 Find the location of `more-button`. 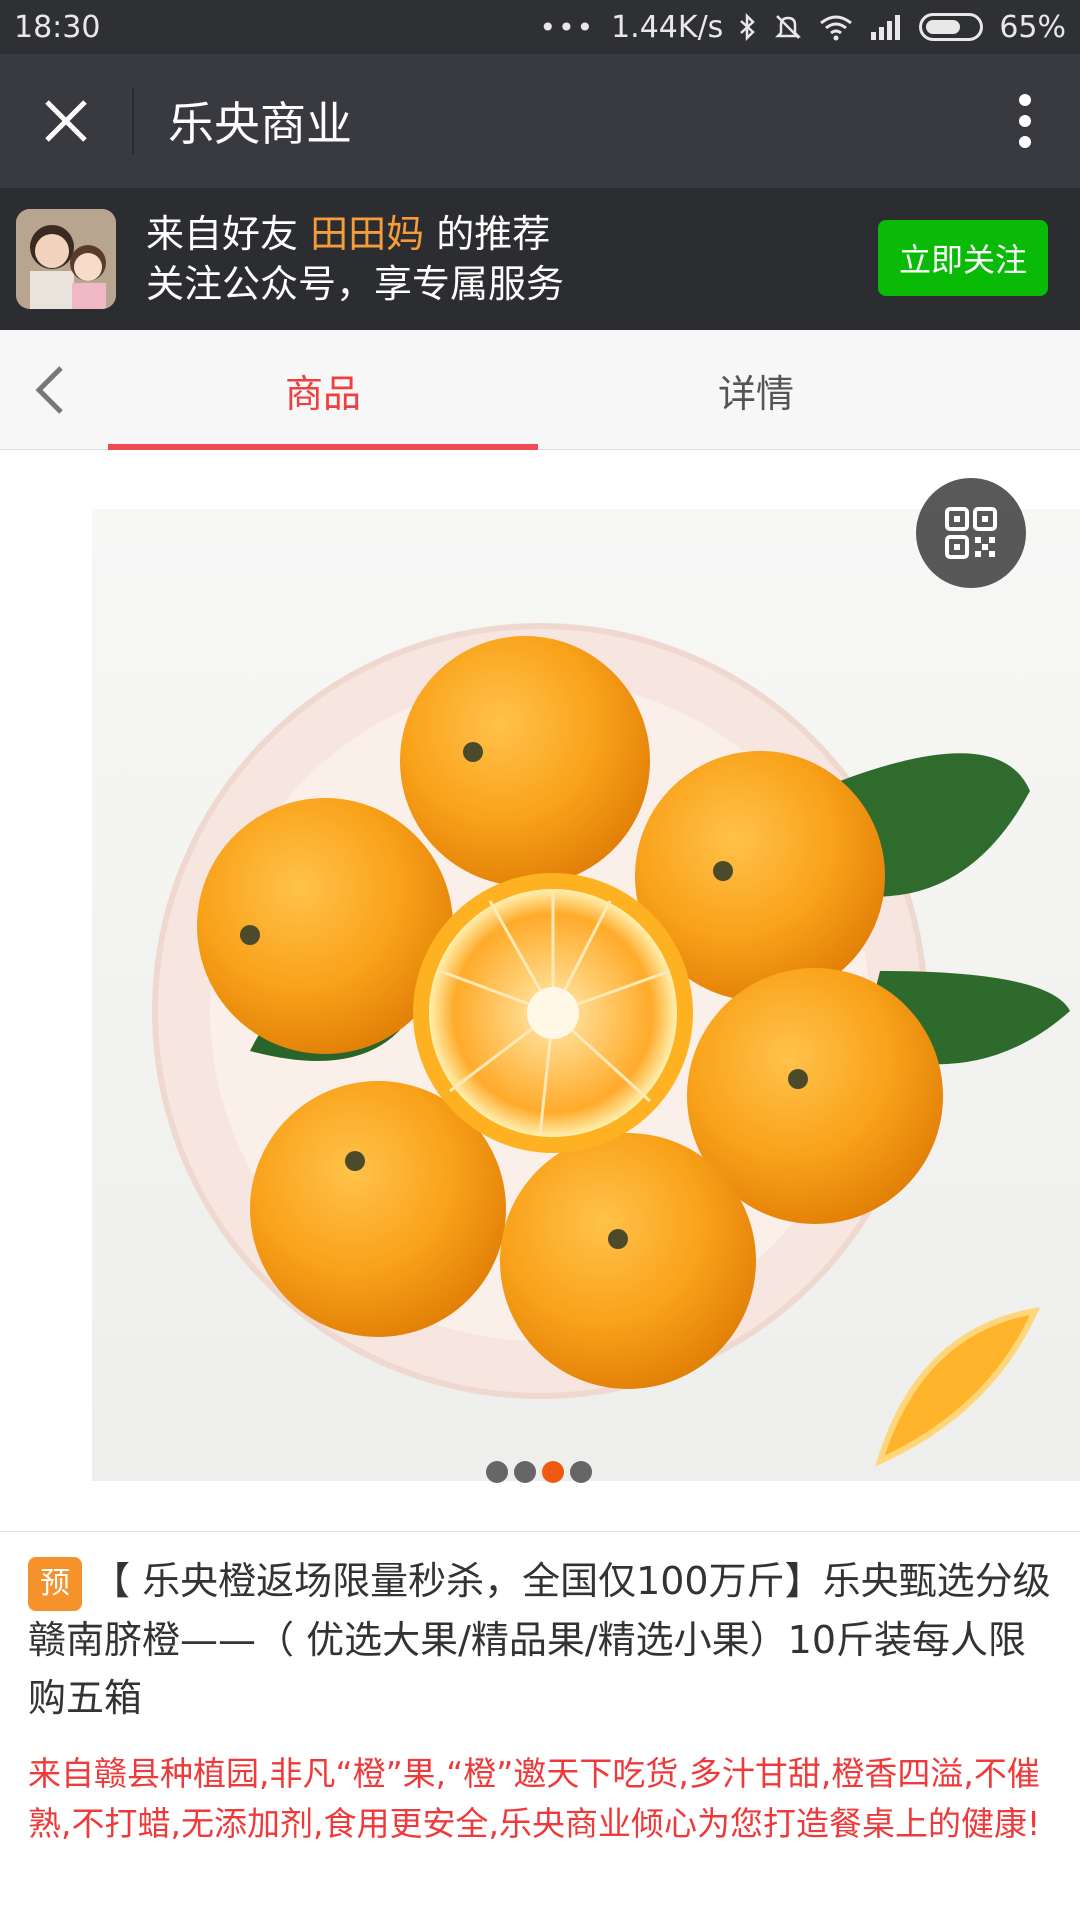

more-button is located at coordinates (1025, 121).